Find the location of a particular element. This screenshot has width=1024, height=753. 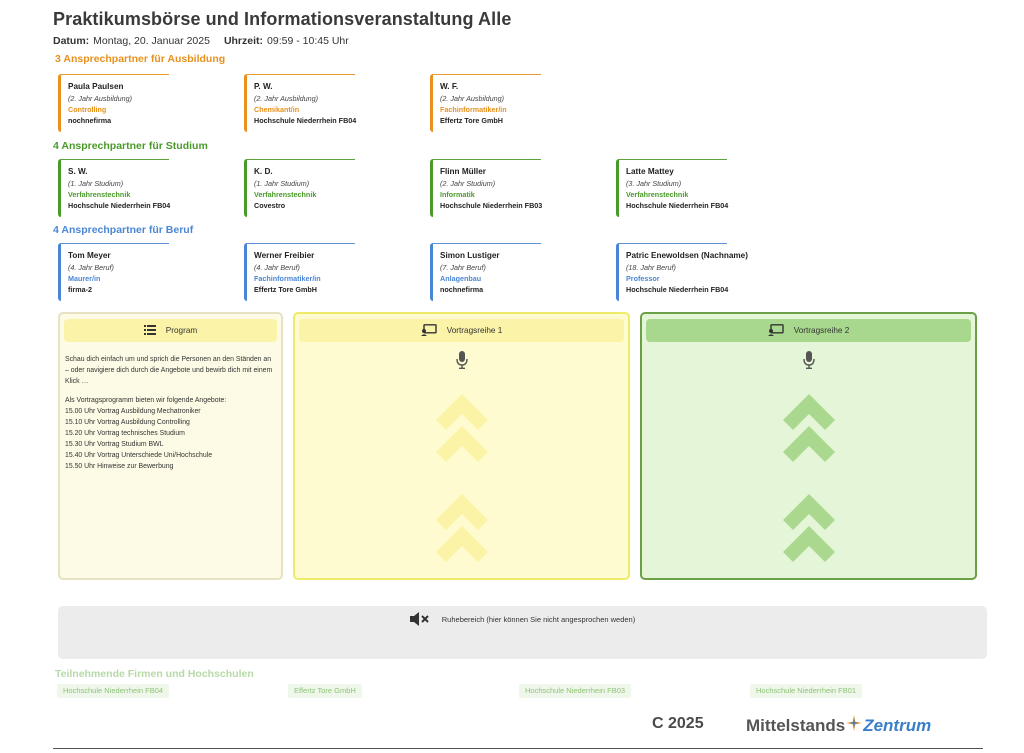

contact-field: Anlagenbau is located at coordinates (461, 278).